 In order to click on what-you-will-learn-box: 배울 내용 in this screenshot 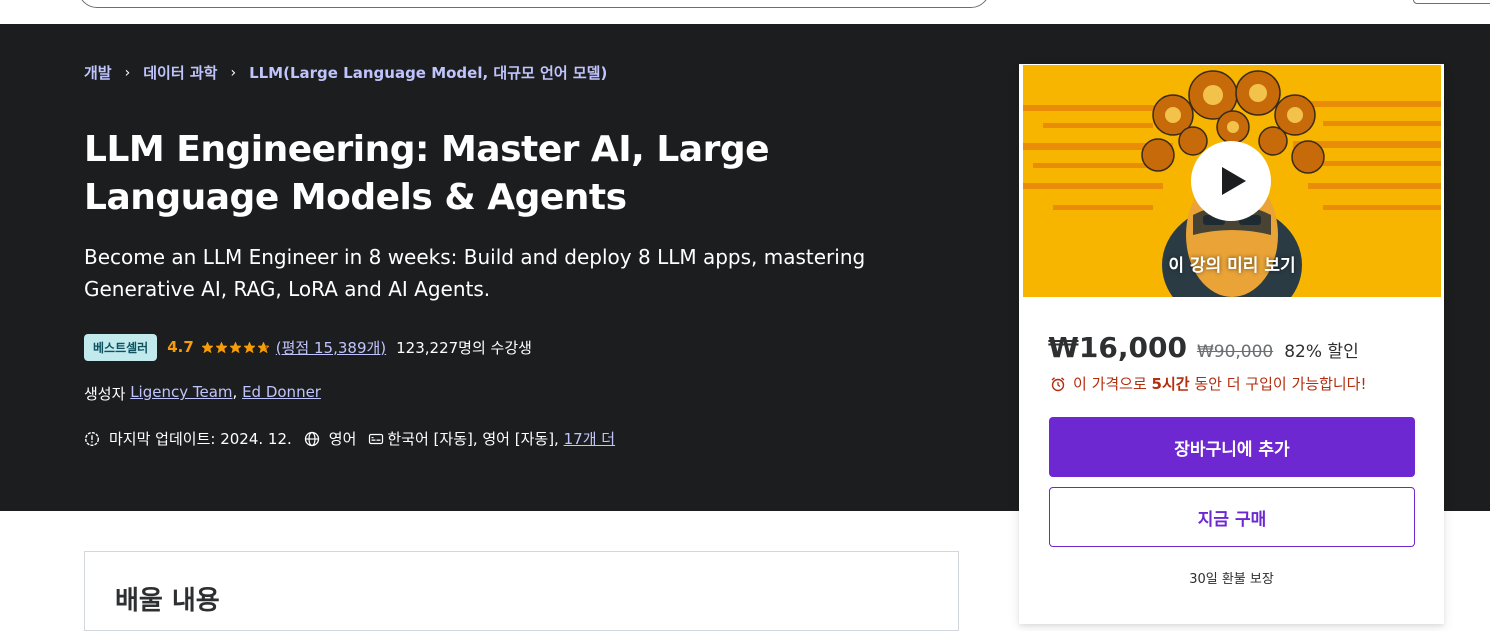, I will do `click(521, 591)`.